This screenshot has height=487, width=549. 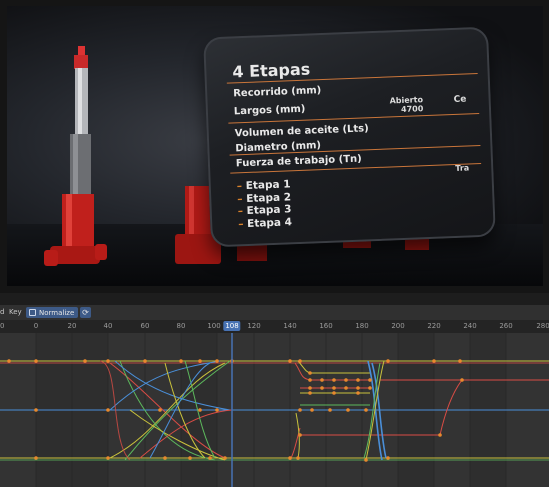 I want to click on ruler-tick: 240, so click(x=470, y=326).